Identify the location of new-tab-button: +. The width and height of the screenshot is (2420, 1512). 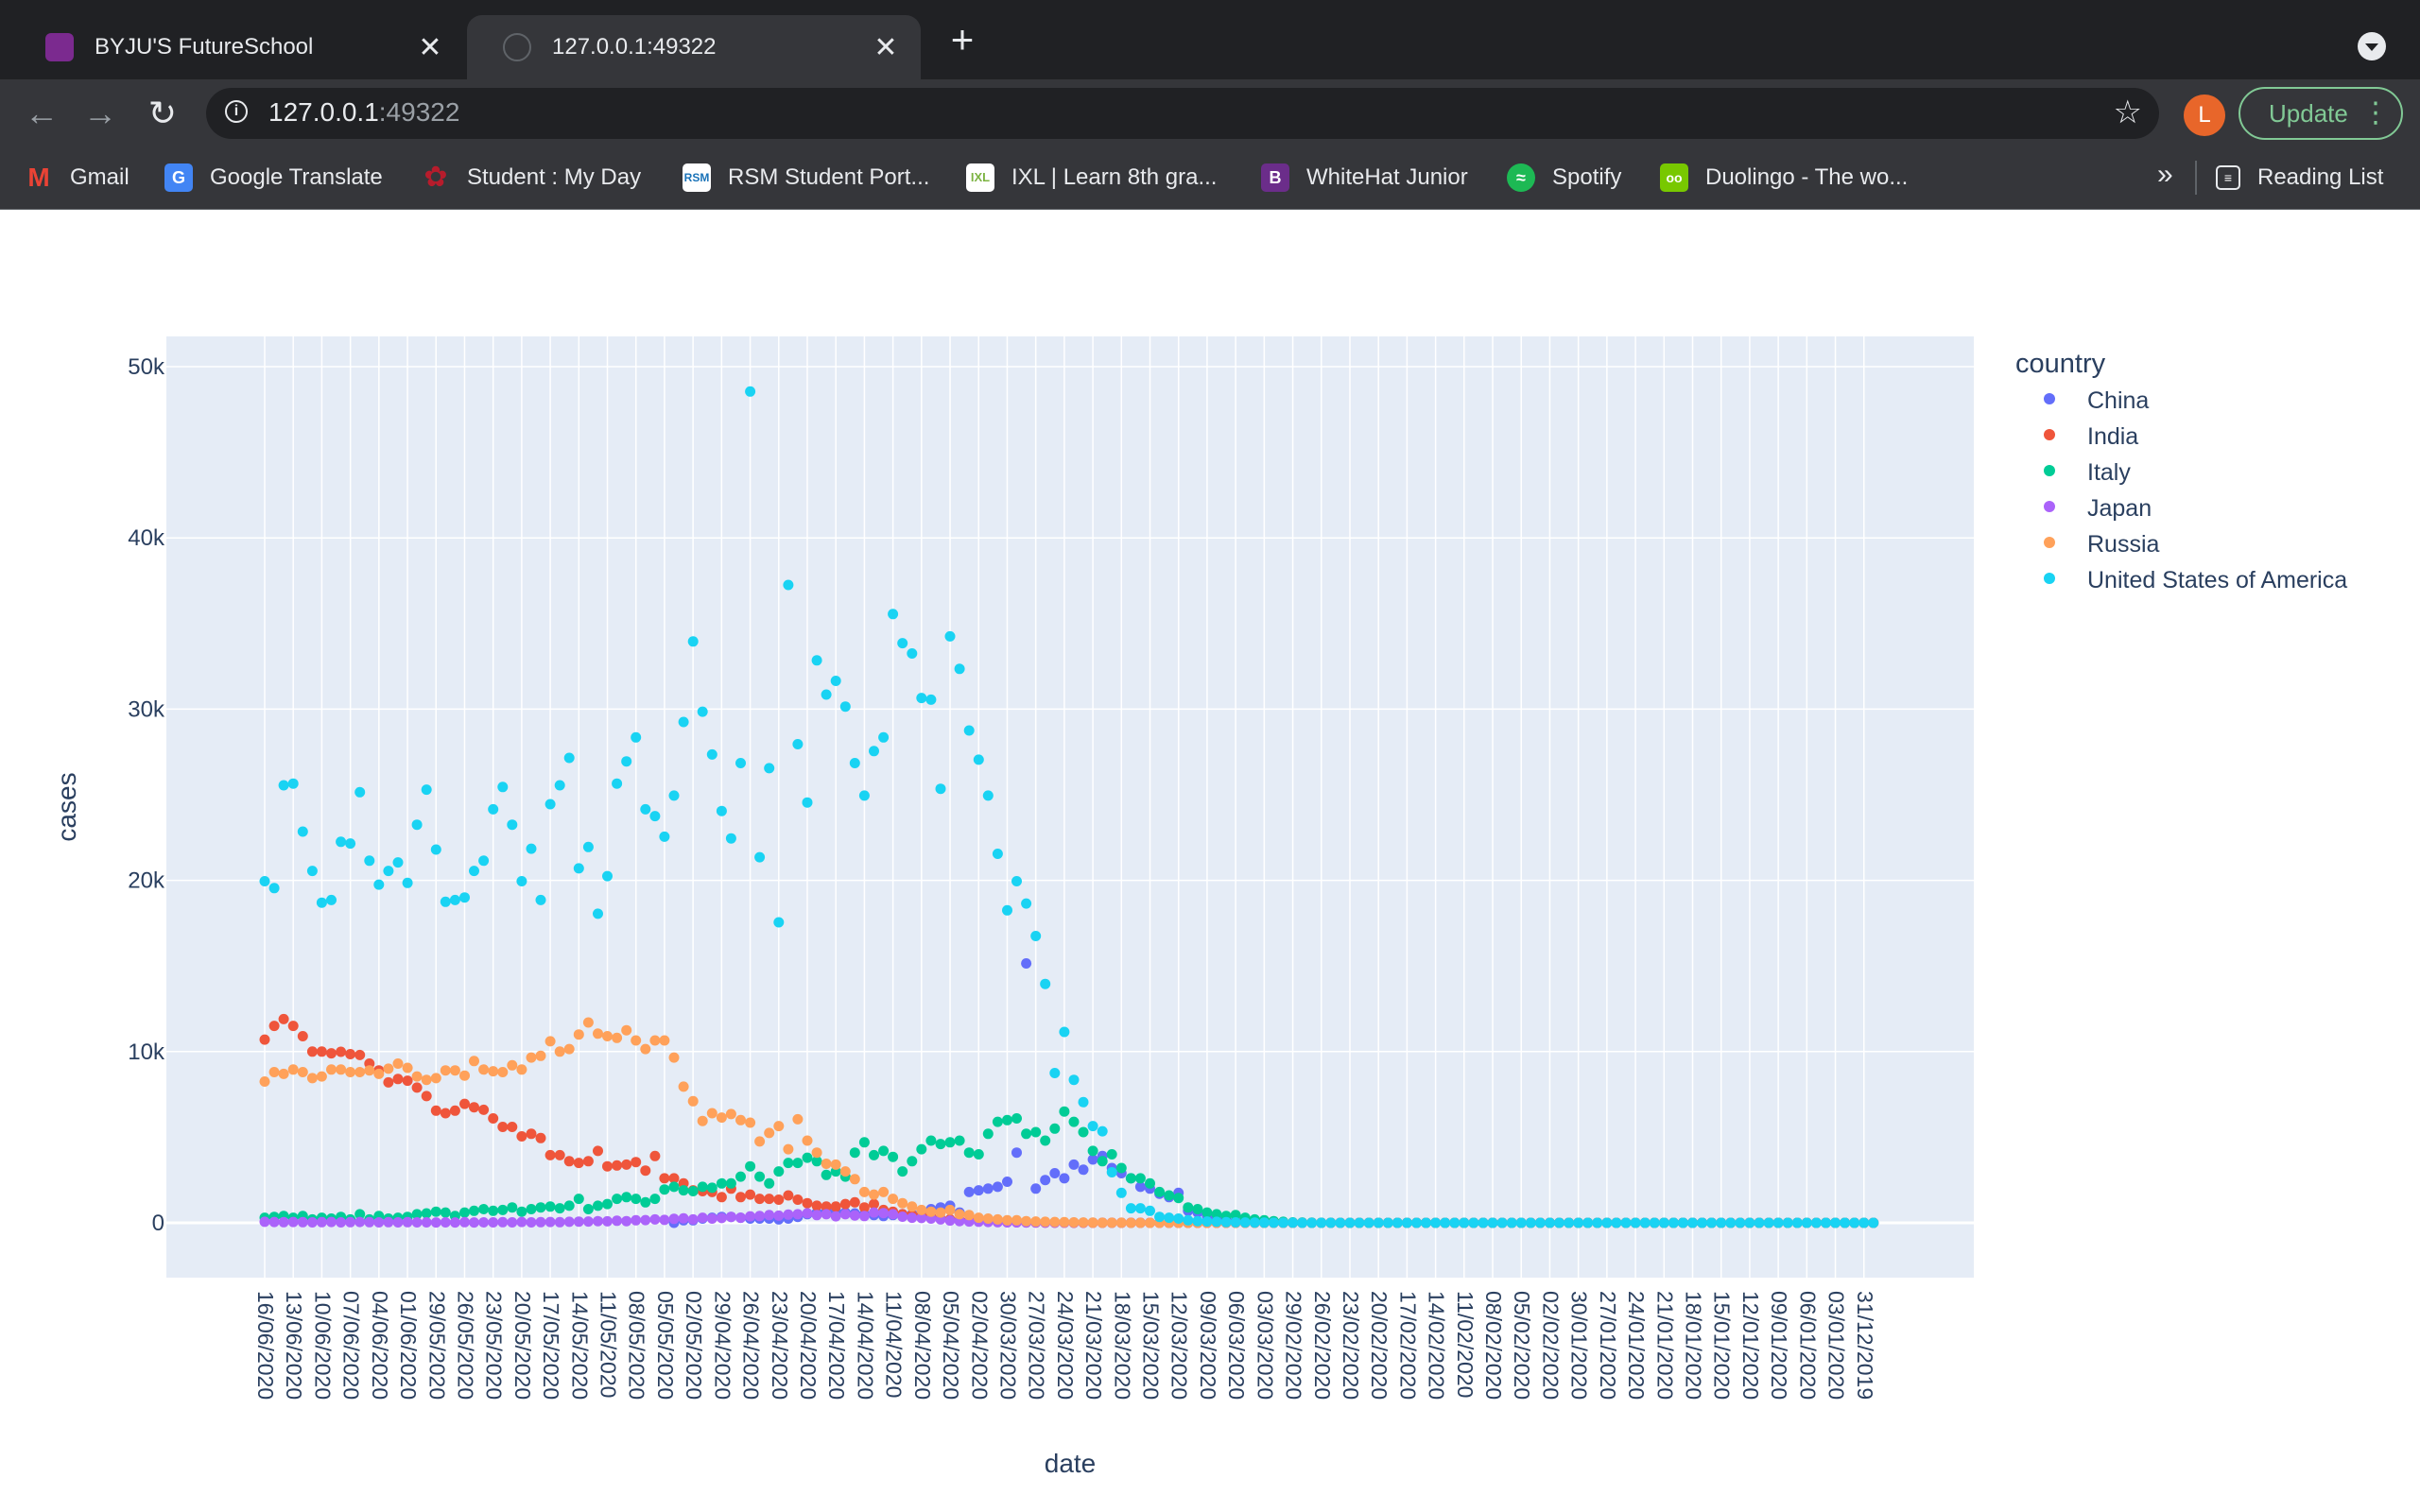
(963, 41).